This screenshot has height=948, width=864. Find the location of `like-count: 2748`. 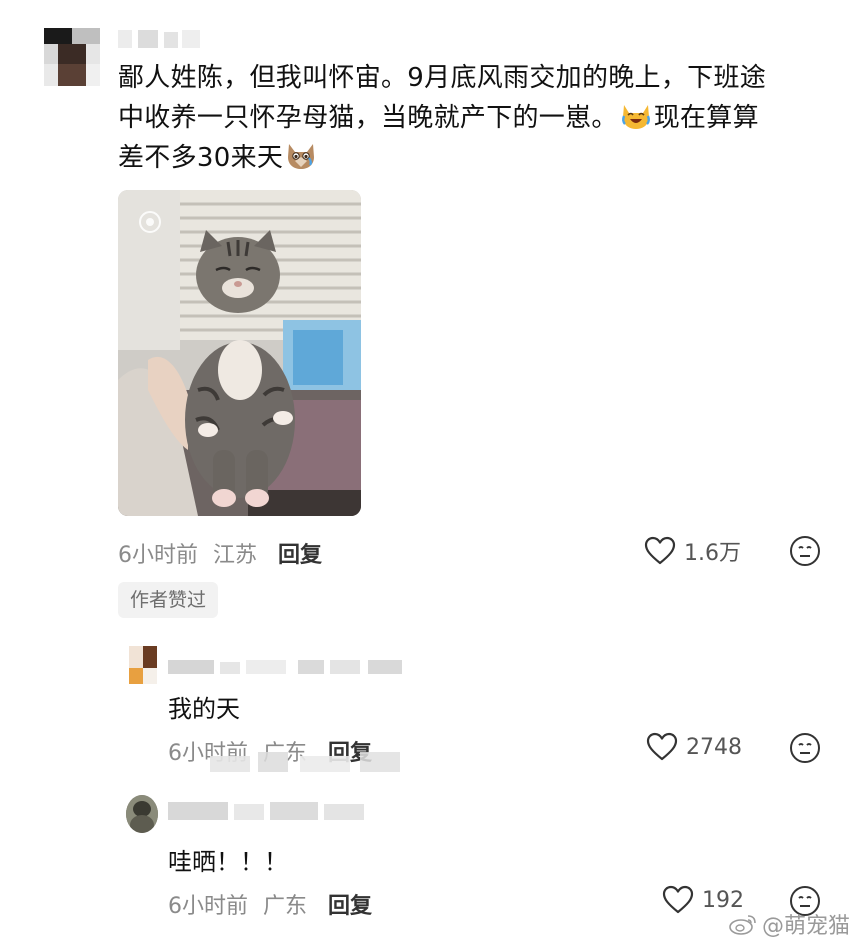

like-count: 2748 is located at coordinates (714, 747).